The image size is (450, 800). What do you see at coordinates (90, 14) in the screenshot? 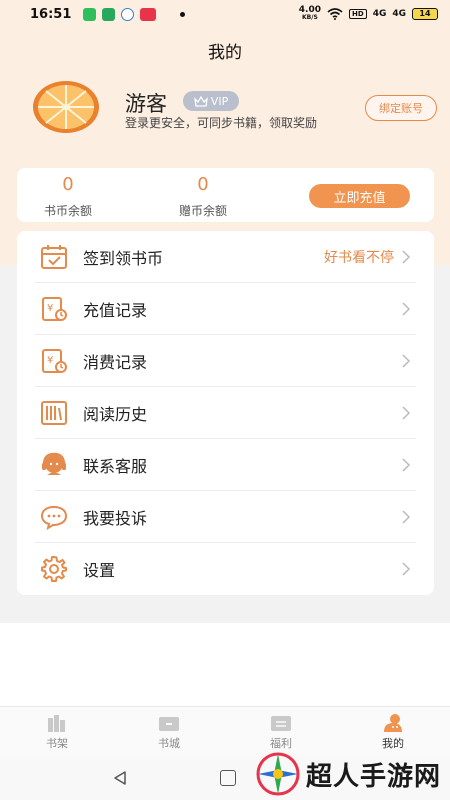
I see `phone-notification-icon` at bounding box center [90, 14].